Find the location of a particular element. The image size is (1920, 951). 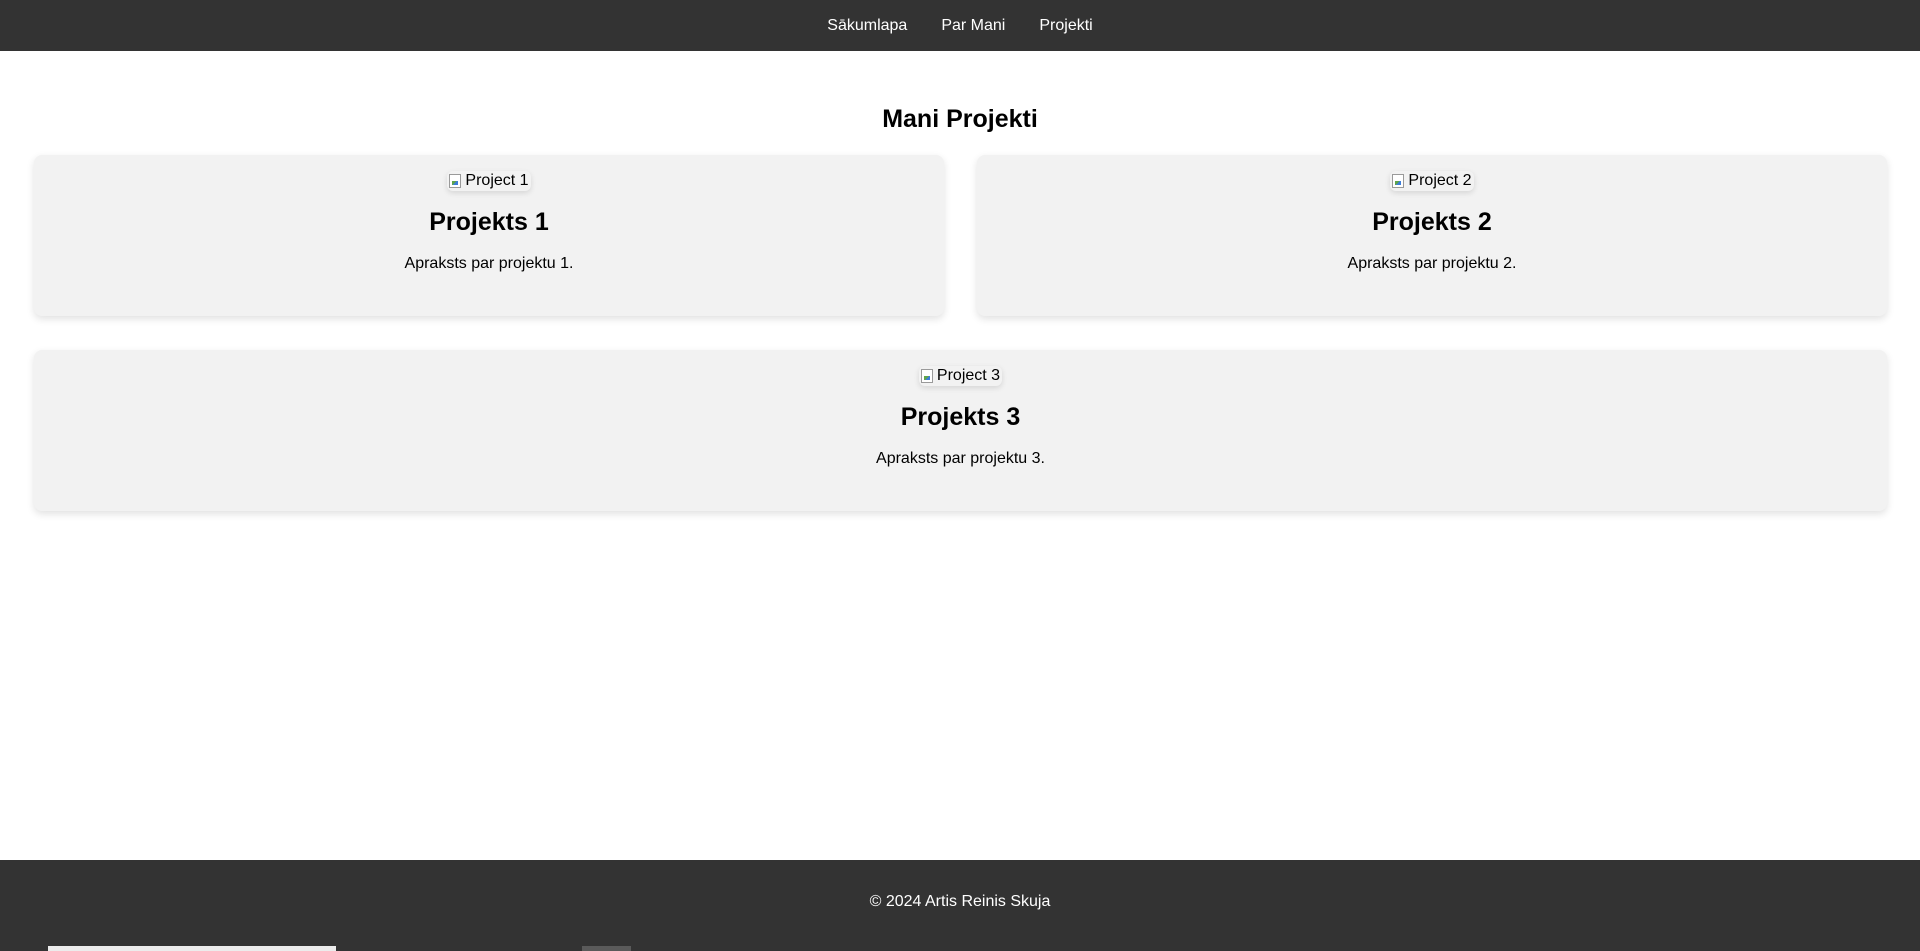

project-1-description: Apraksts par projektu 1. is located at coordinates (489, 263).